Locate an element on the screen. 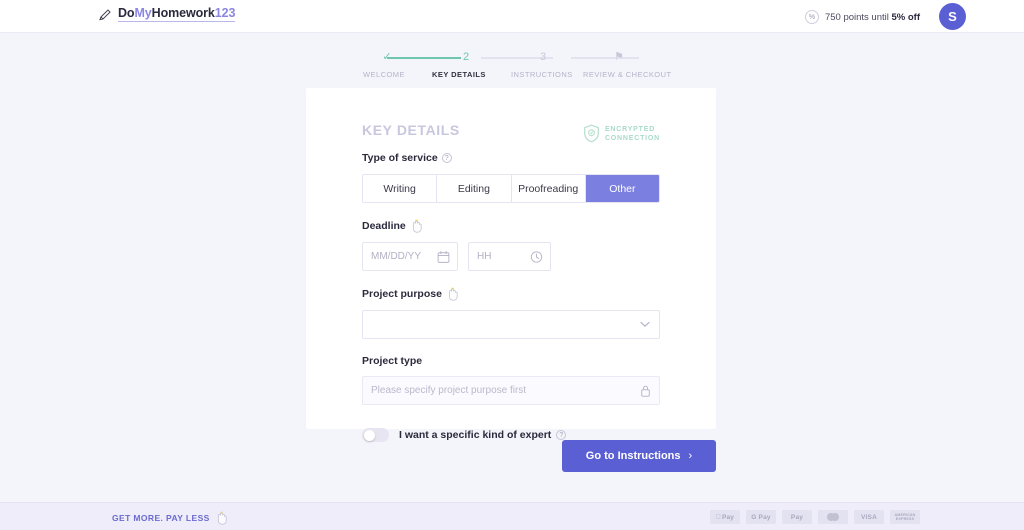 Image resolution: width=1024 pixels, height=530 pixels. project-type-placeholder: Please specify project purpose first is located at coordinates (449, 390).